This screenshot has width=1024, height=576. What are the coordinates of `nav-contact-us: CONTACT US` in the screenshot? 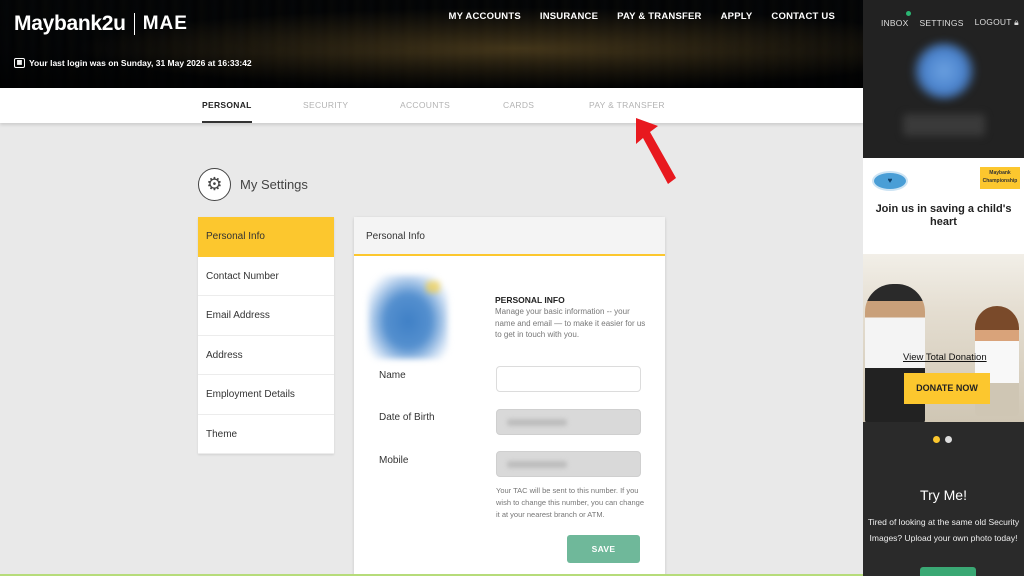 It's located at (803, 16).